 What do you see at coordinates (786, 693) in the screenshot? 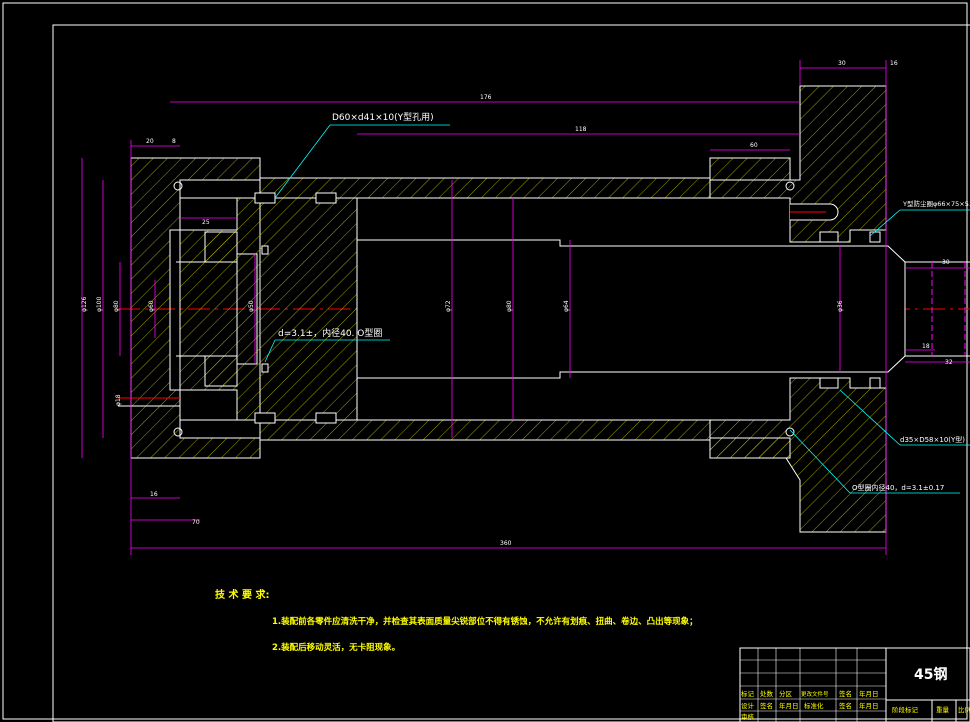
I see `tb-r1c3: 分区` at bounding box center [786, 693].